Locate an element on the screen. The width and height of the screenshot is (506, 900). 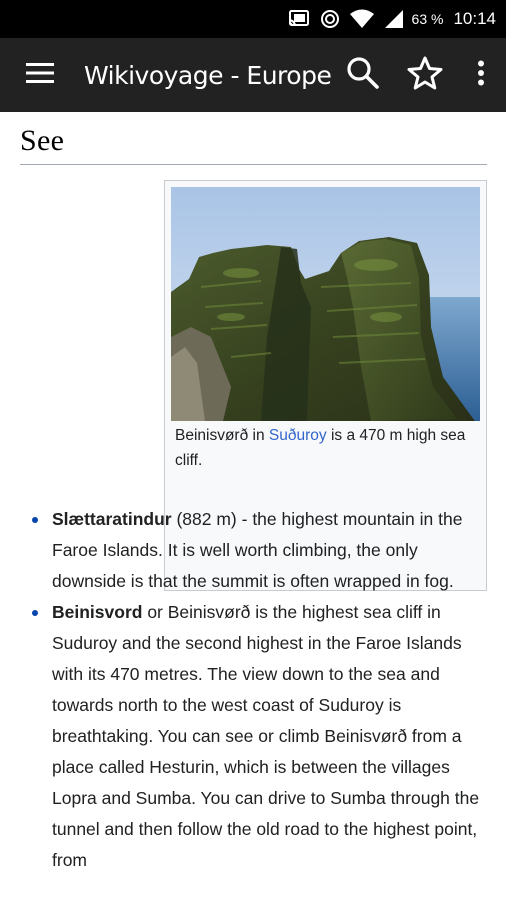
app-bar: Wikivoyage - Europe is located at coordinates (253, 75).